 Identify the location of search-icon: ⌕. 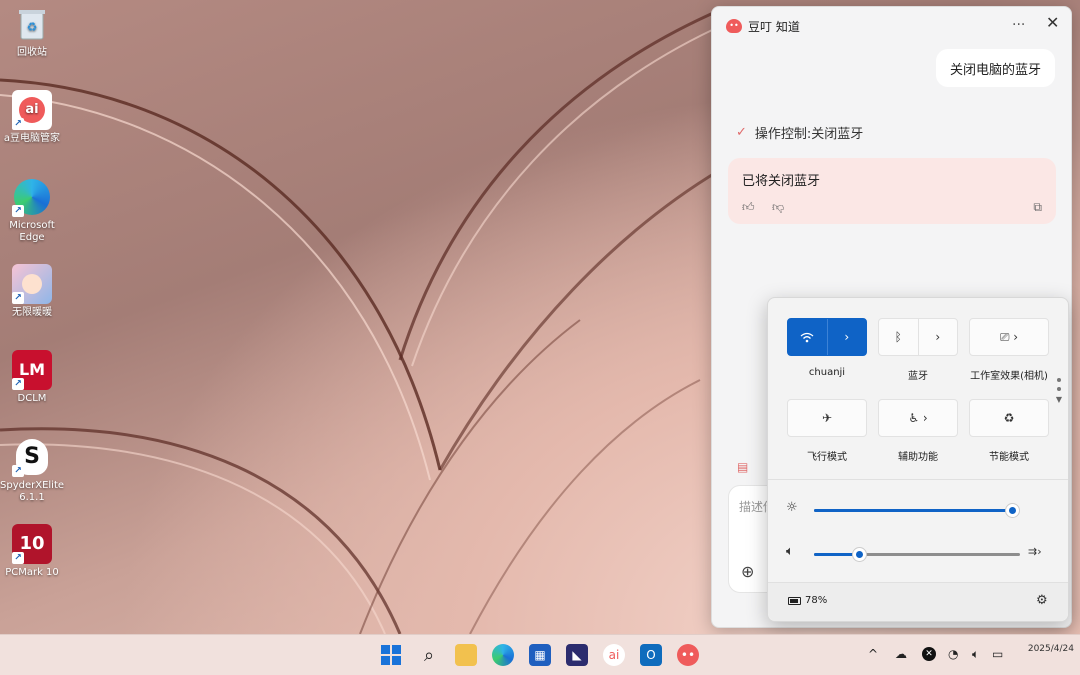
(429, 655).